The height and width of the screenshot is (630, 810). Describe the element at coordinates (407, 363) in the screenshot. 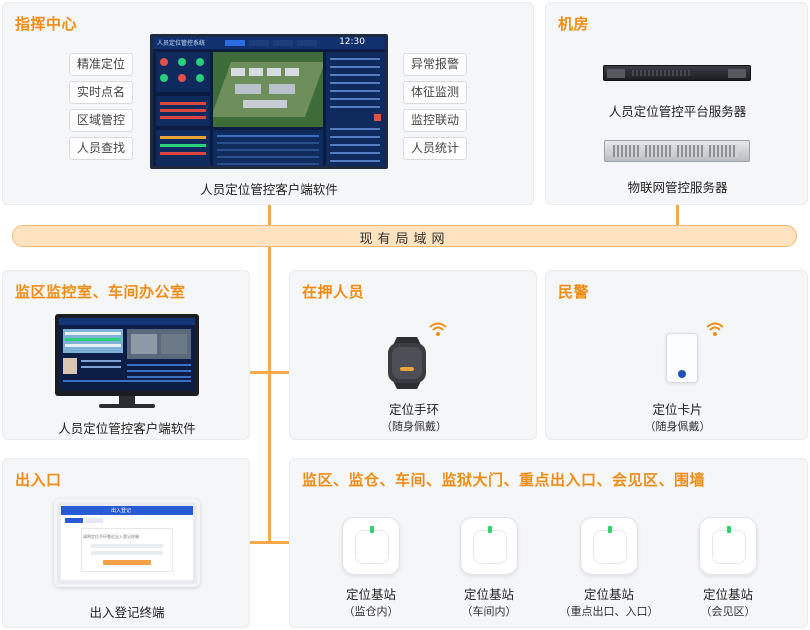

I see `wristband-icon` at that location.